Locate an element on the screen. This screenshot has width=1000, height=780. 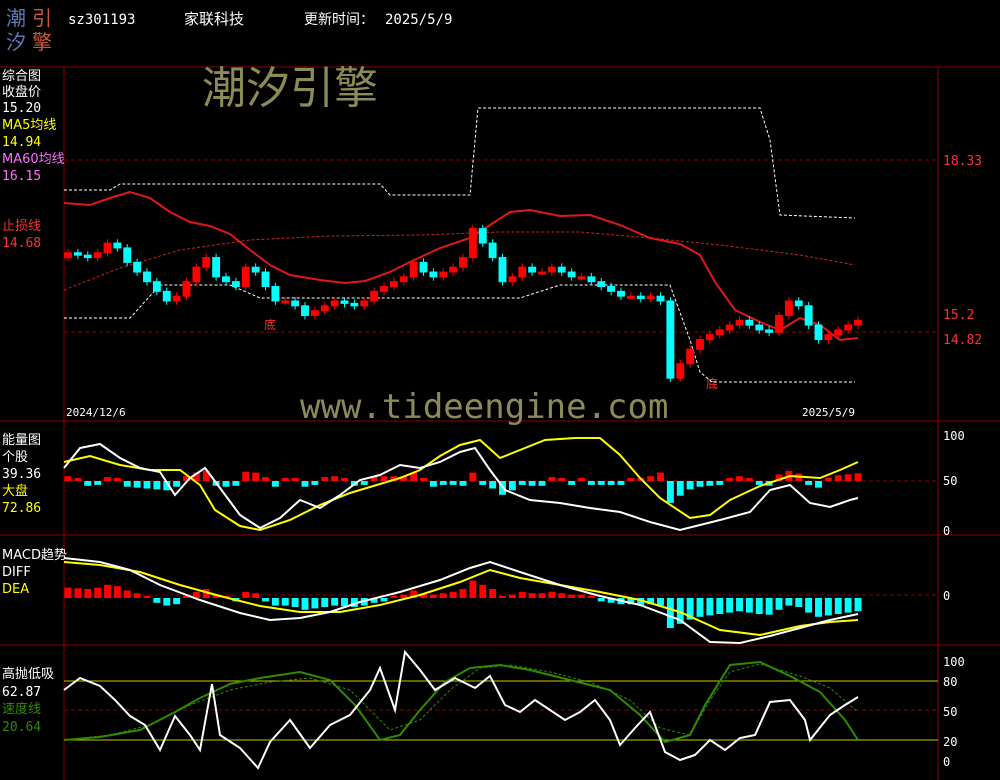
tide-axis-label: 80 is located at coordinates (950, 682).